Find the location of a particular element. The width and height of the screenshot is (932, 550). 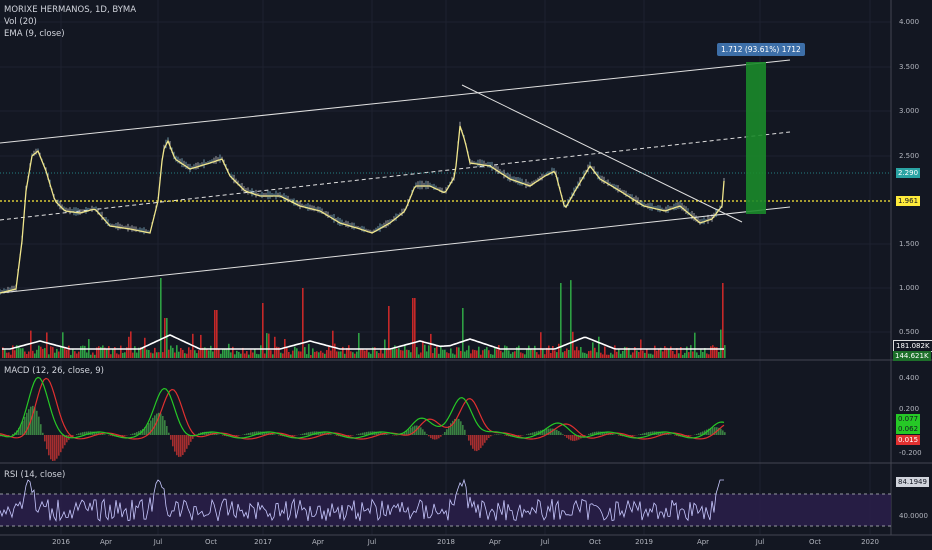

time-axis-label: 2018 is located at coordinates (446, 542).